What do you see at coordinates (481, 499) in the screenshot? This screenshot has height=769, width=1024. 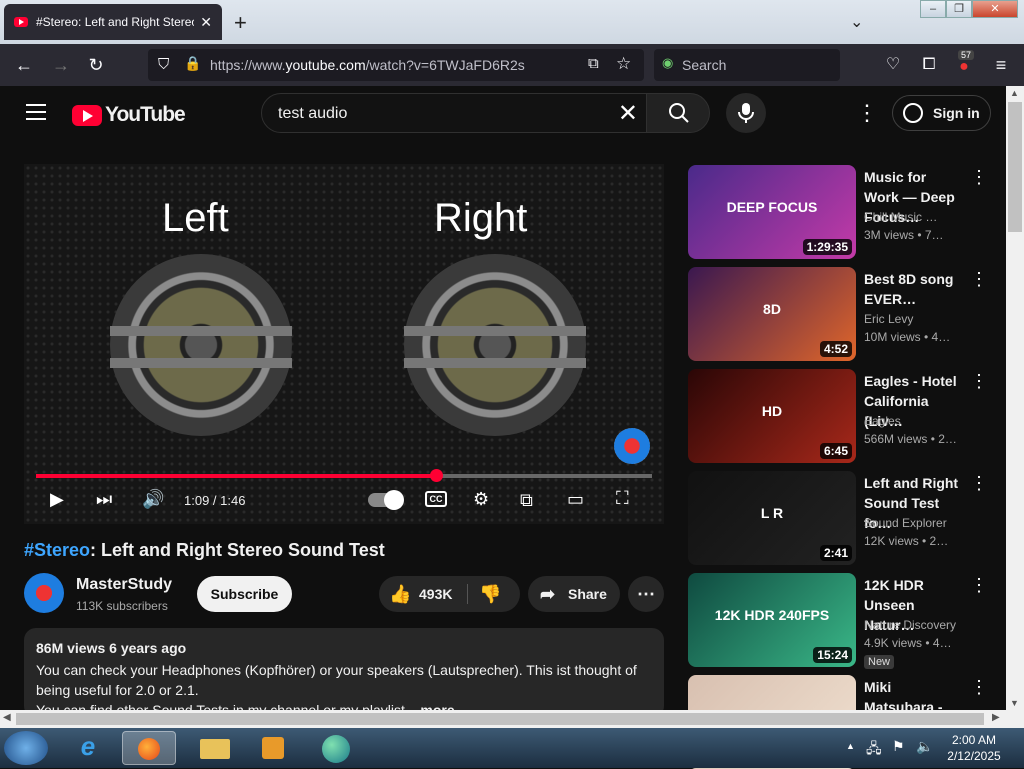 I see `settings-gear-icon: ⚙` at bounding box center [481, 499].